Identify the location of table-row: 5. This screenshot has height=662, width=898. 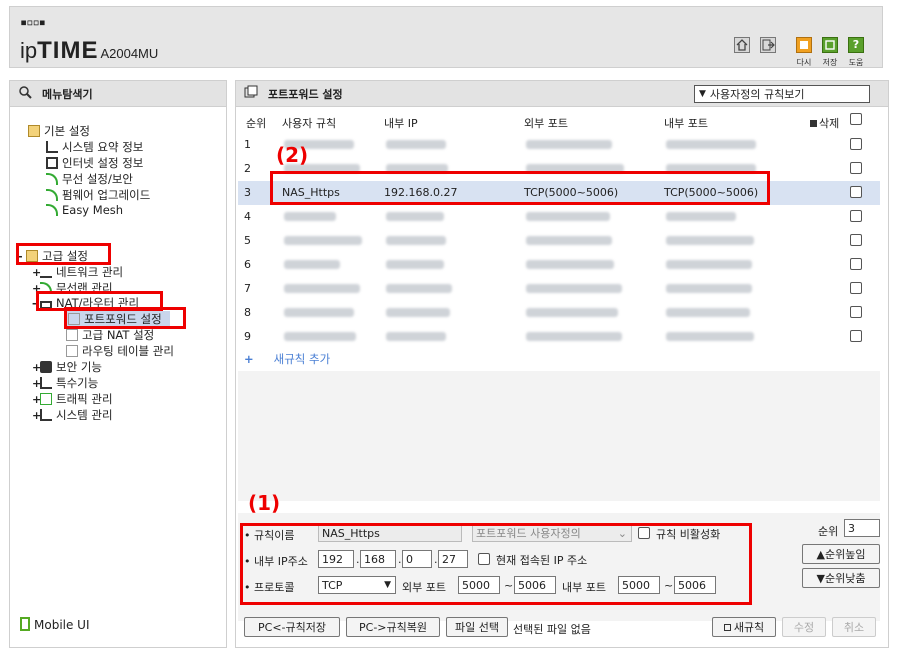
(559, 241).